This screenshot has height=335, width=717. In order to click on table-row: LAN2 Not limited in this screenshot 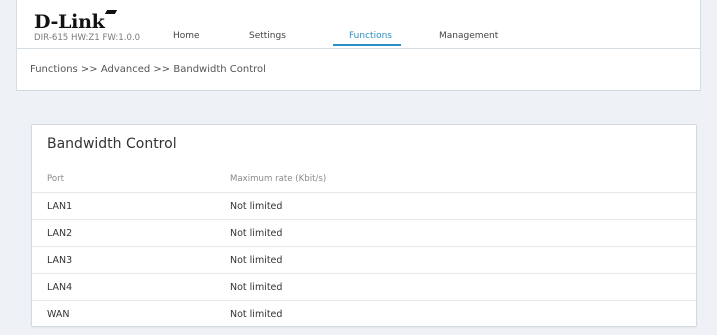, I will do `click(364, 233)`.